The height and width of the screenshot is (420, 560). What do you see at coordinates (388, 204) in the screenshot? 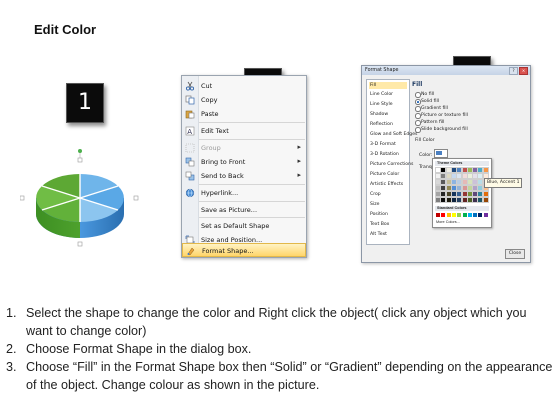
I see `category-size: Size` at bounding box center [388, 204].